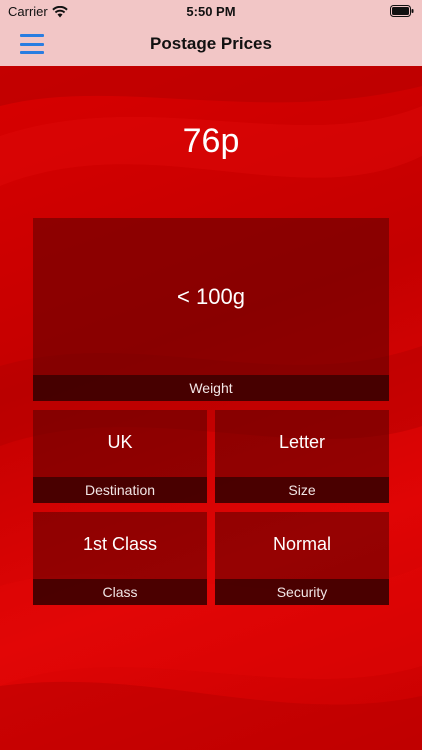 The height and width of the screenshot is (750, 422). I want to click on nav-bar: Postage Prices, so click(211, 44).